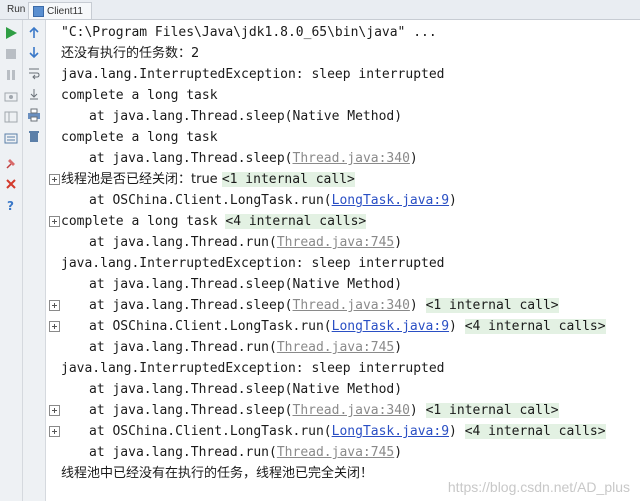 The height and width of the screenshot is (501, 640). I want to click on console-line-text: 还没有执行的任务数：2, so click(130, 53).